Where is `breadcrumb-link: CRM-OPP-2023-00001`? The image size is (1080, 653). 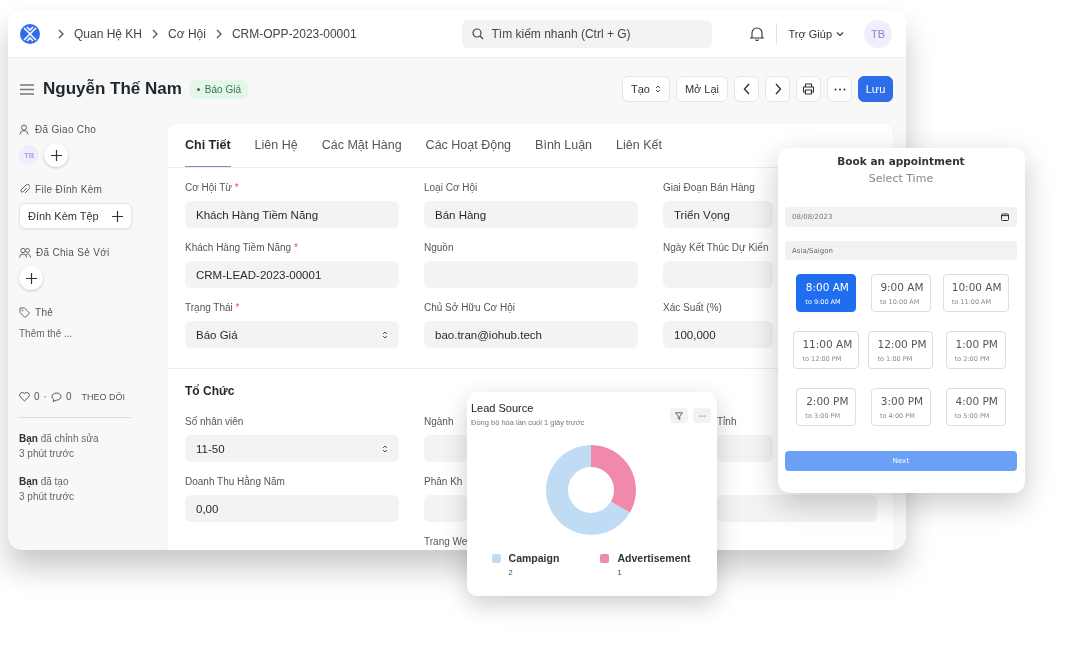 breadcrumb-link: CRM-OPP-2023-00001 is located at coordinates (294, 33).